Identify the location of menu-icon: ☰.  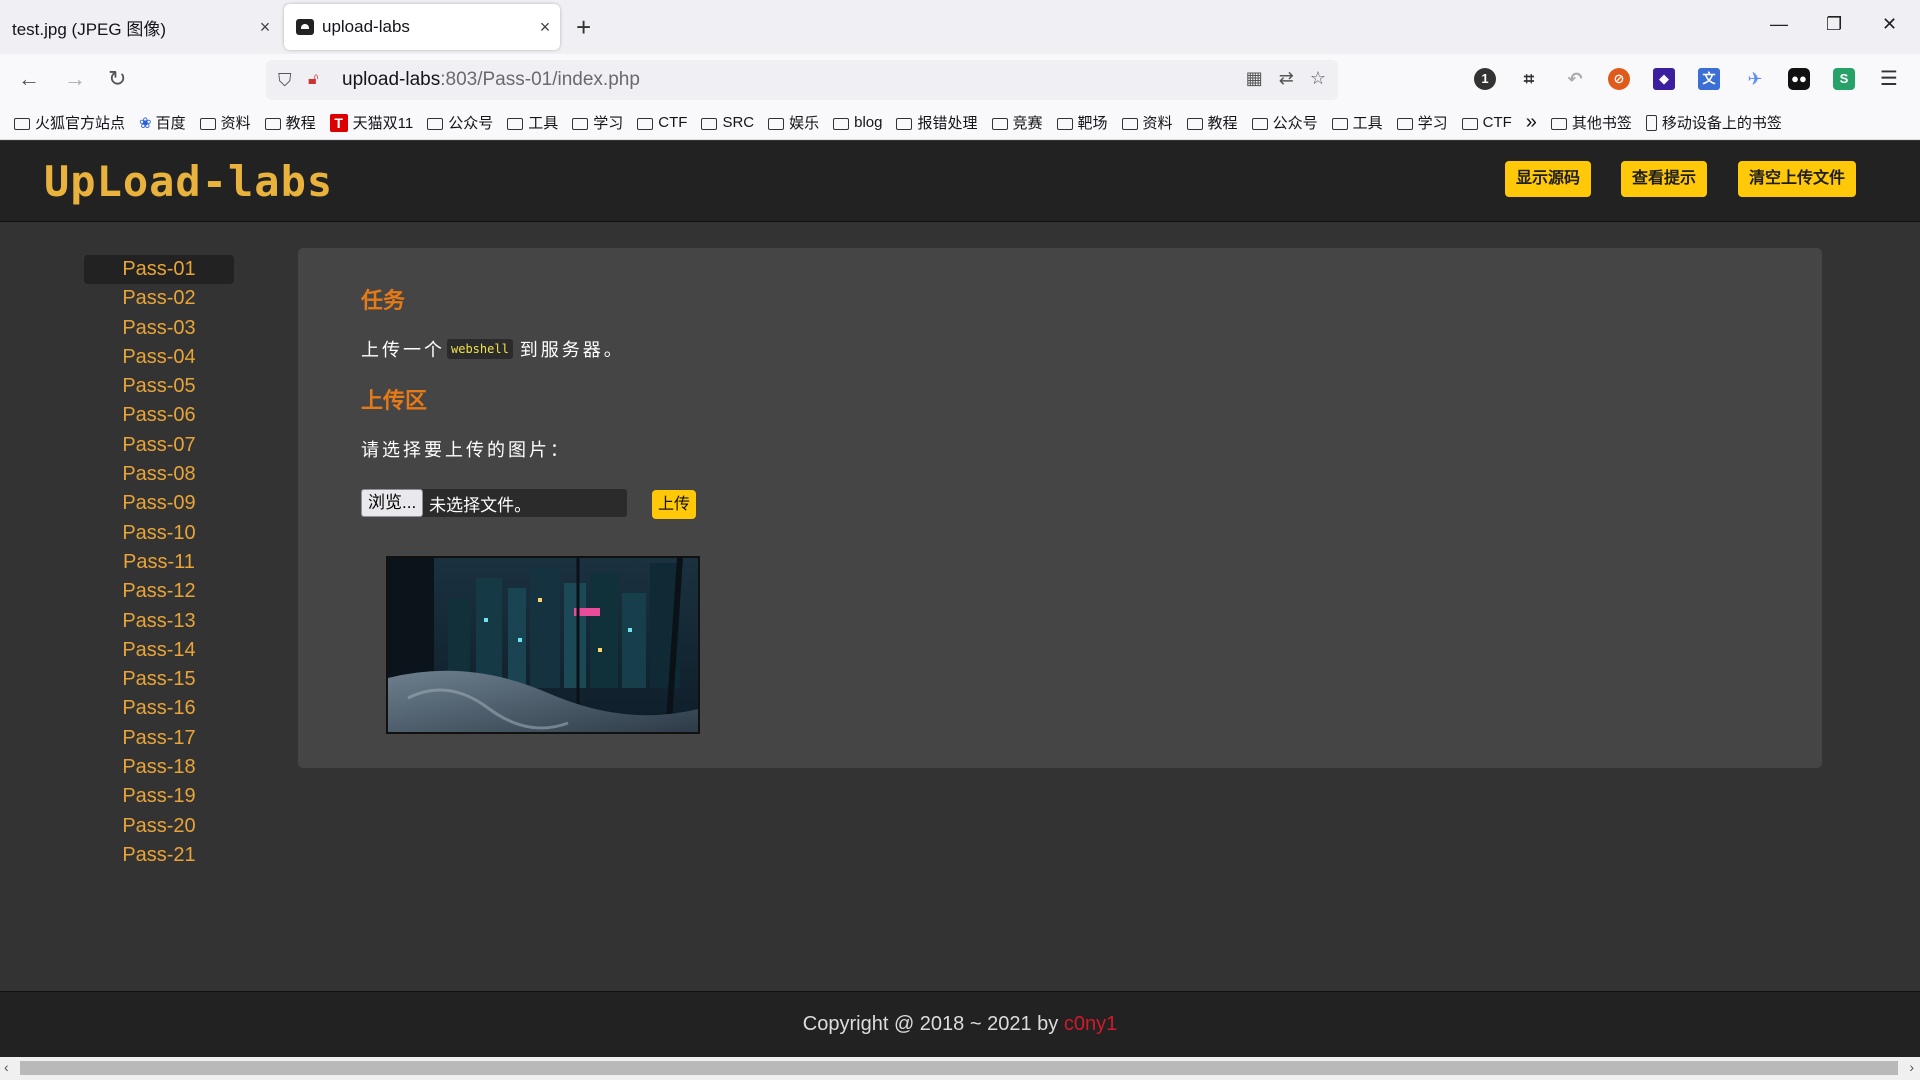
(1889, 79).